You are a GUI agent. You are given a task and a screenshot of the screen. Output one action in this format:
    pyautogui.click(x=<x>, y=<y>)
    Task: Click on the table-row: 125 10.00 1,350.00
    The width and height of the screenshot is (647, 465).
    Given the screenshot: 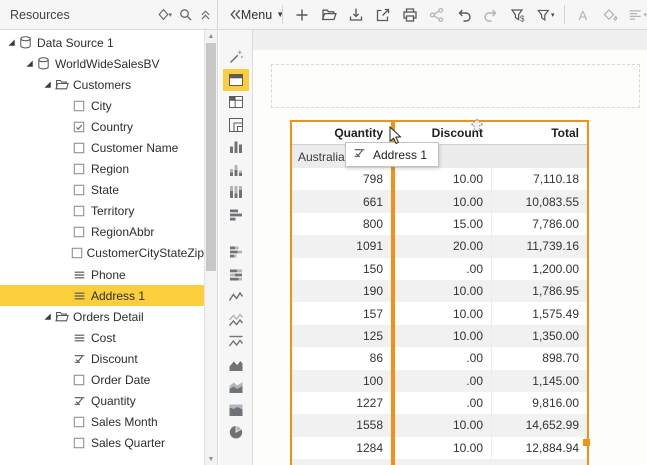 What is the action you would take?
    pyautogui.click(x=439, y=336)
    